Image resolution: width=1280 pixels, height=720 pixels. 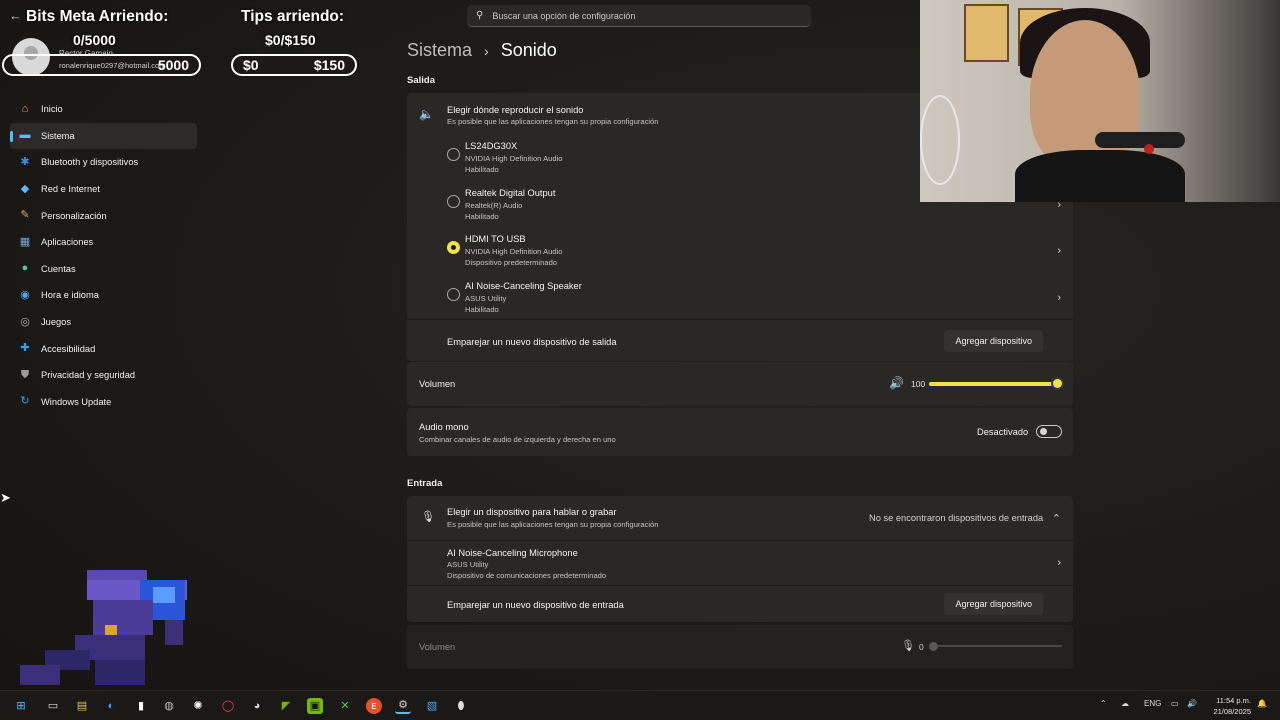 I want to click on steam-icon: ◕, so click(x=257, y=706).